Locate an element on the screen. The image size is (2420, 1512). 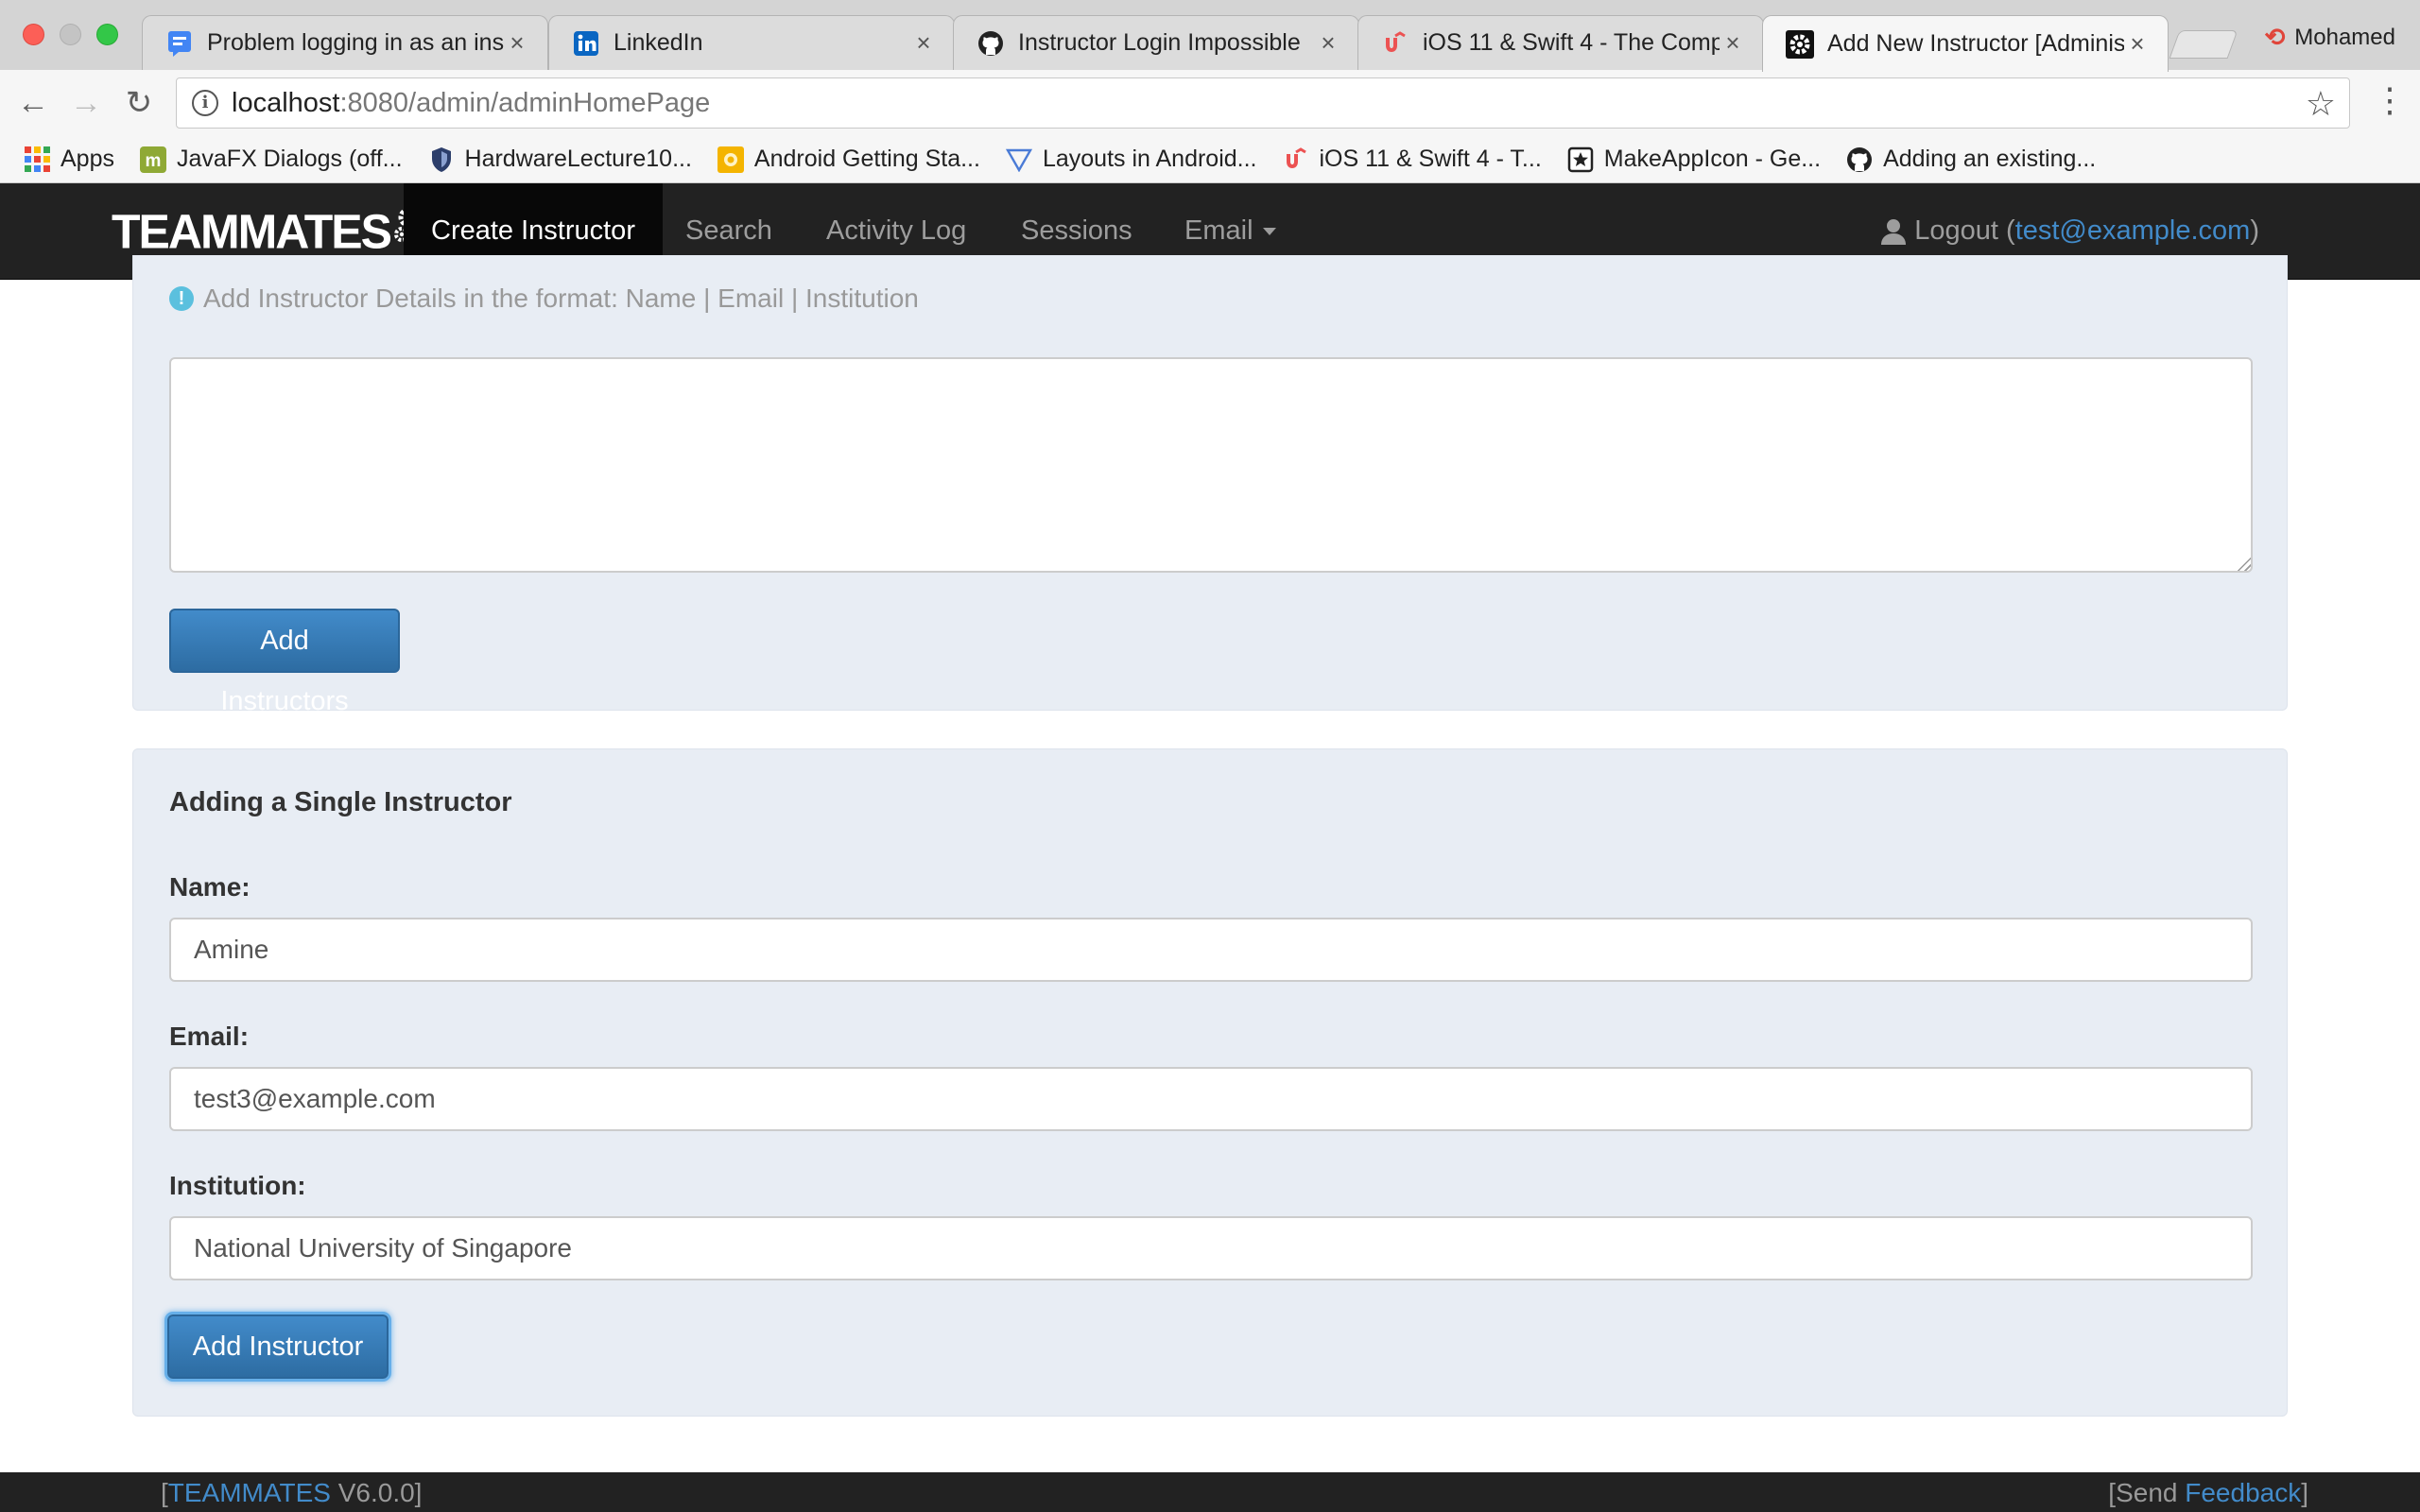
profile-button: ⟲ Mohamed is located at coordinates (2329, 37).